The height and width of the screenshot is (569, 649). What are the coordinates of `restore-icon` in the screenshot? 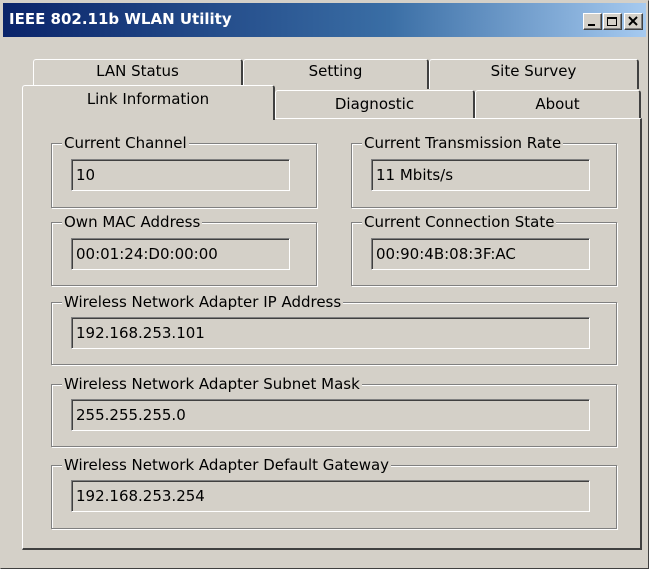 It's located at (612, 21).